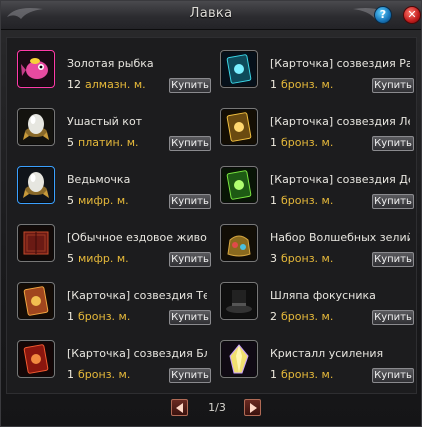 The height and width of the screenshot is (427, 422). I want to click on item-name: [Карточка] созвездия Те, so click(137, 295).